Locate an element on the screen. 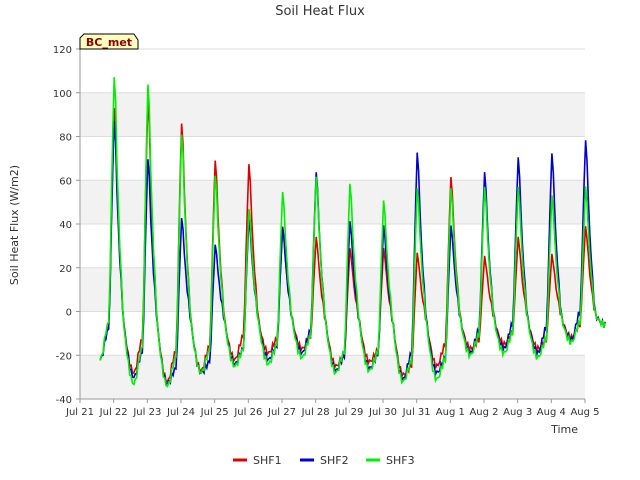 This screenshot has width=640, height=480. legend-label-shf3: SHF3 is located at coordinates (400, 460).